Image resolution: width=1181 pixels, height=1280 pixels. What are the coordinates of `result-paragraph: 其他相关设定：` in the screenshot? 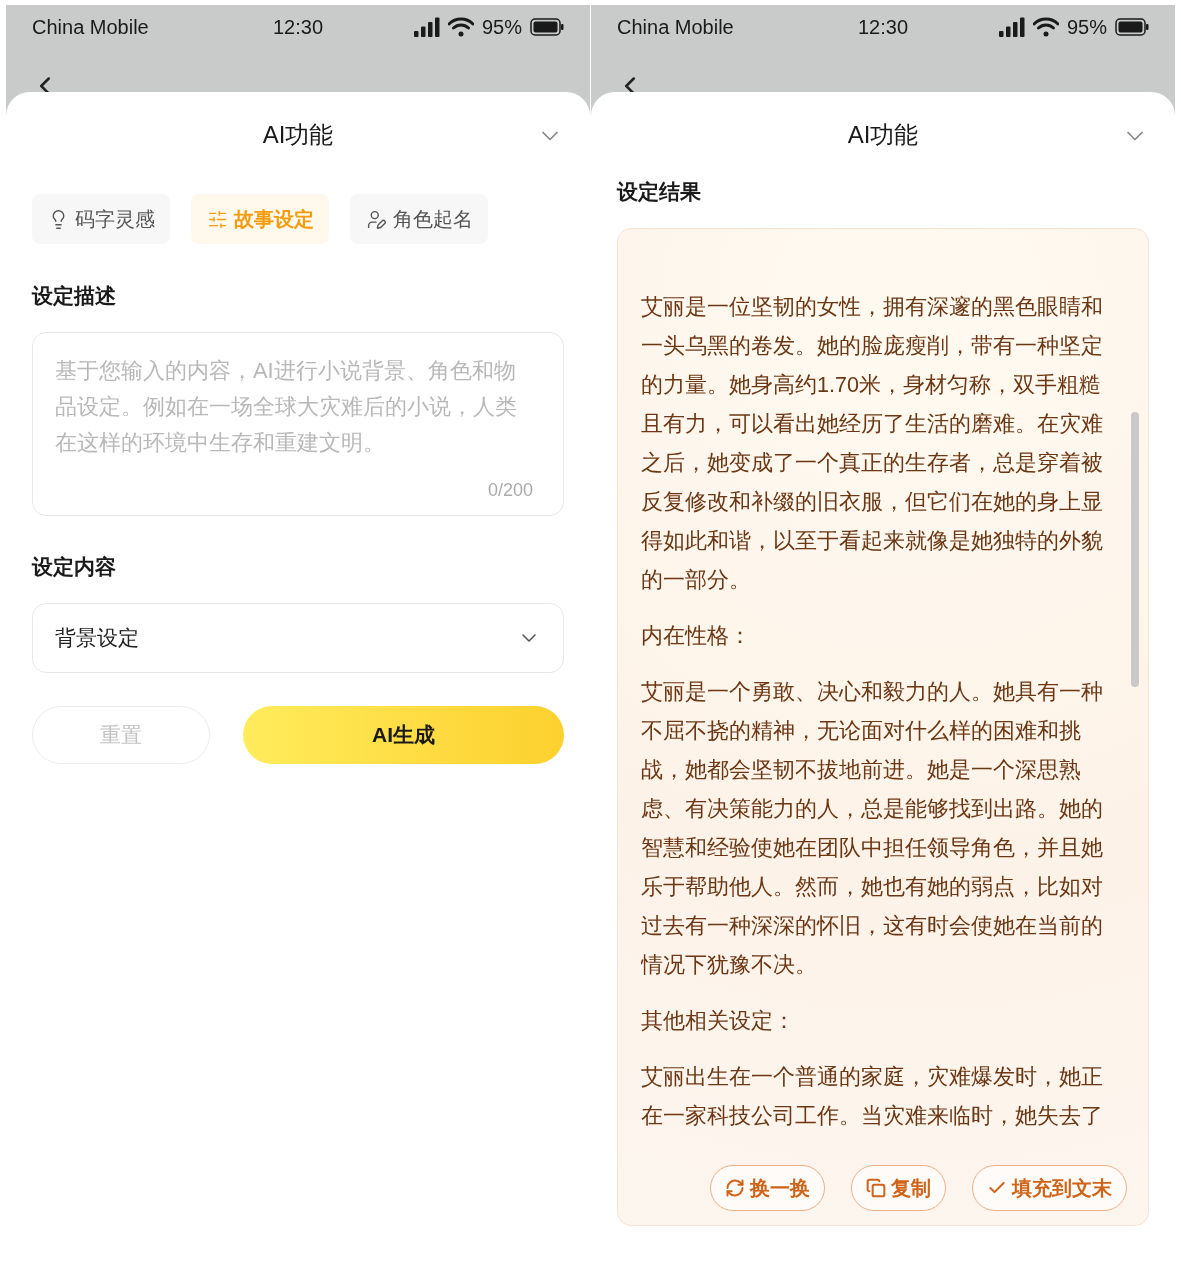 It's located at (718, 1021).